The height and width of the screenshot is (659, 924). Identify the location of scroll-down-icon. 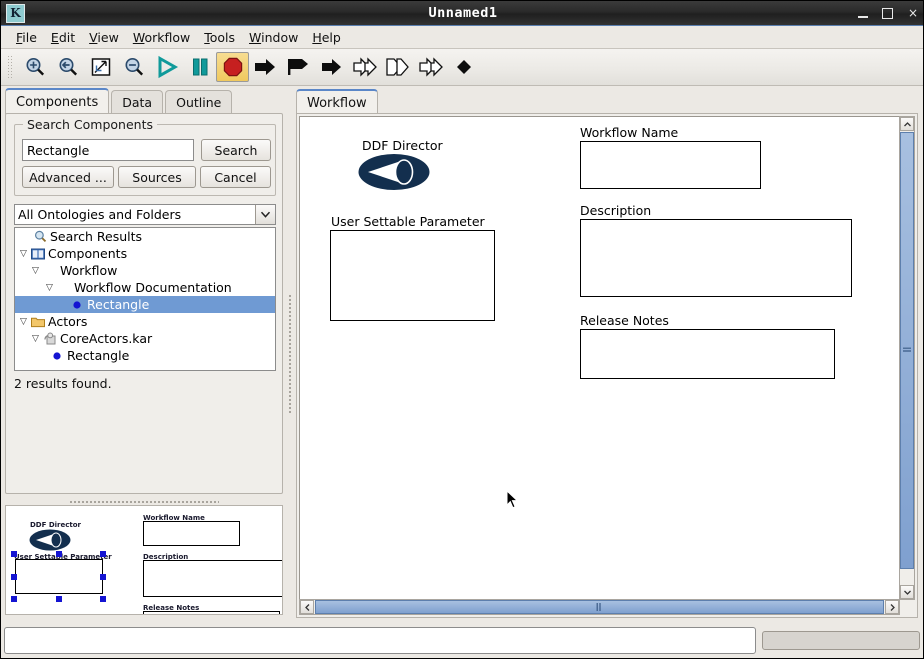
(907, 592).